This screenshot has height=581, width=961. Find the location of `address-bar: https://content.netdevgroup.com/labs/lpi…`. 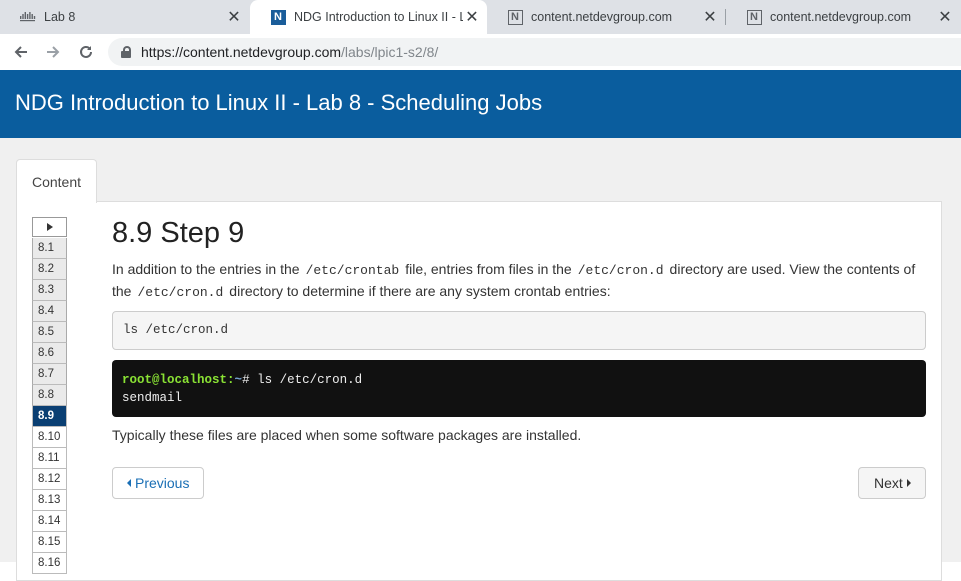

address-bar: https://content.netdevgroup.com/labs/lpi… is located at coordinates (534, 52).